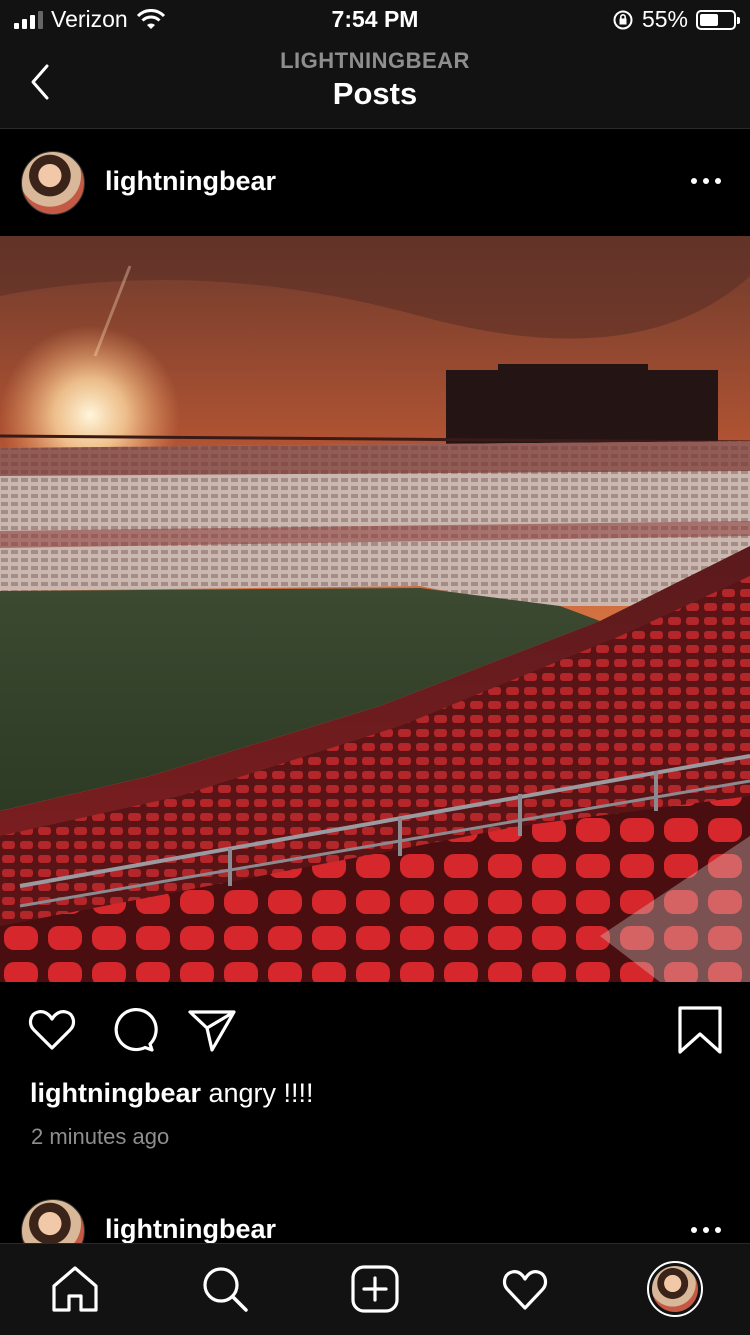 This screenshot has width=750, height=1335. What do you see at coordinates (700, 1030) in the screenshot?
I see `bookmark-icon` at bounding box center [700, 1030].